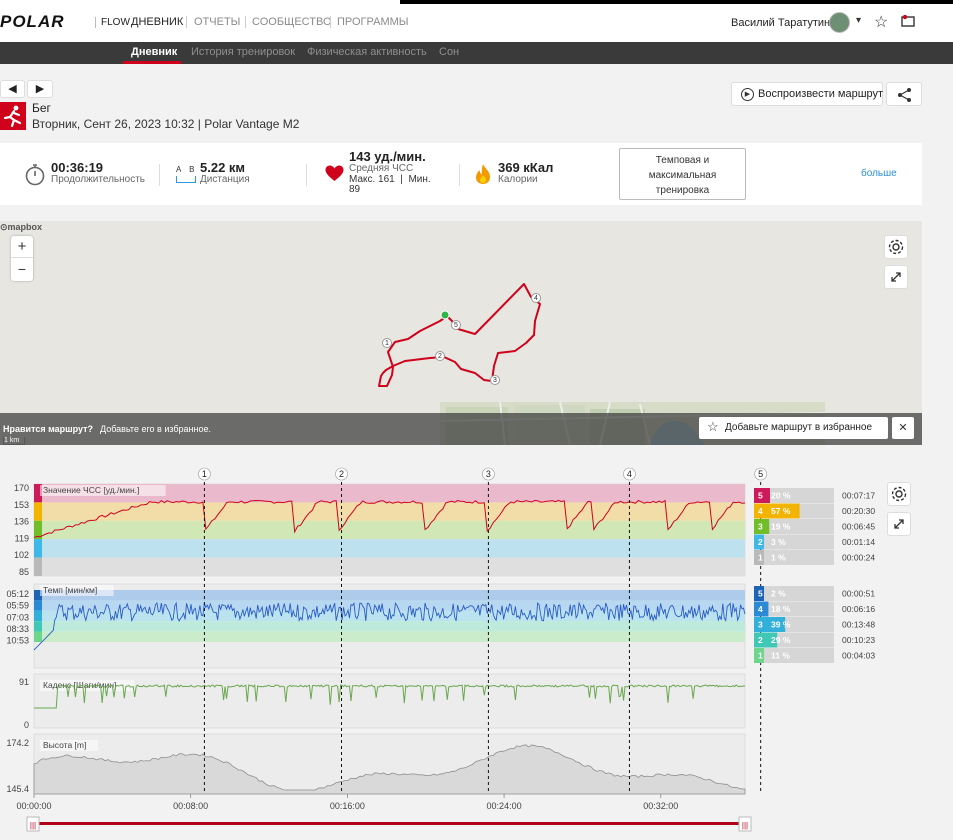 This screenshot has height=840, width=953. What do you see at coordinates (495, 380) in the screenshot?
I see `map-marker-3: 3` at bounding box center [495, 380].